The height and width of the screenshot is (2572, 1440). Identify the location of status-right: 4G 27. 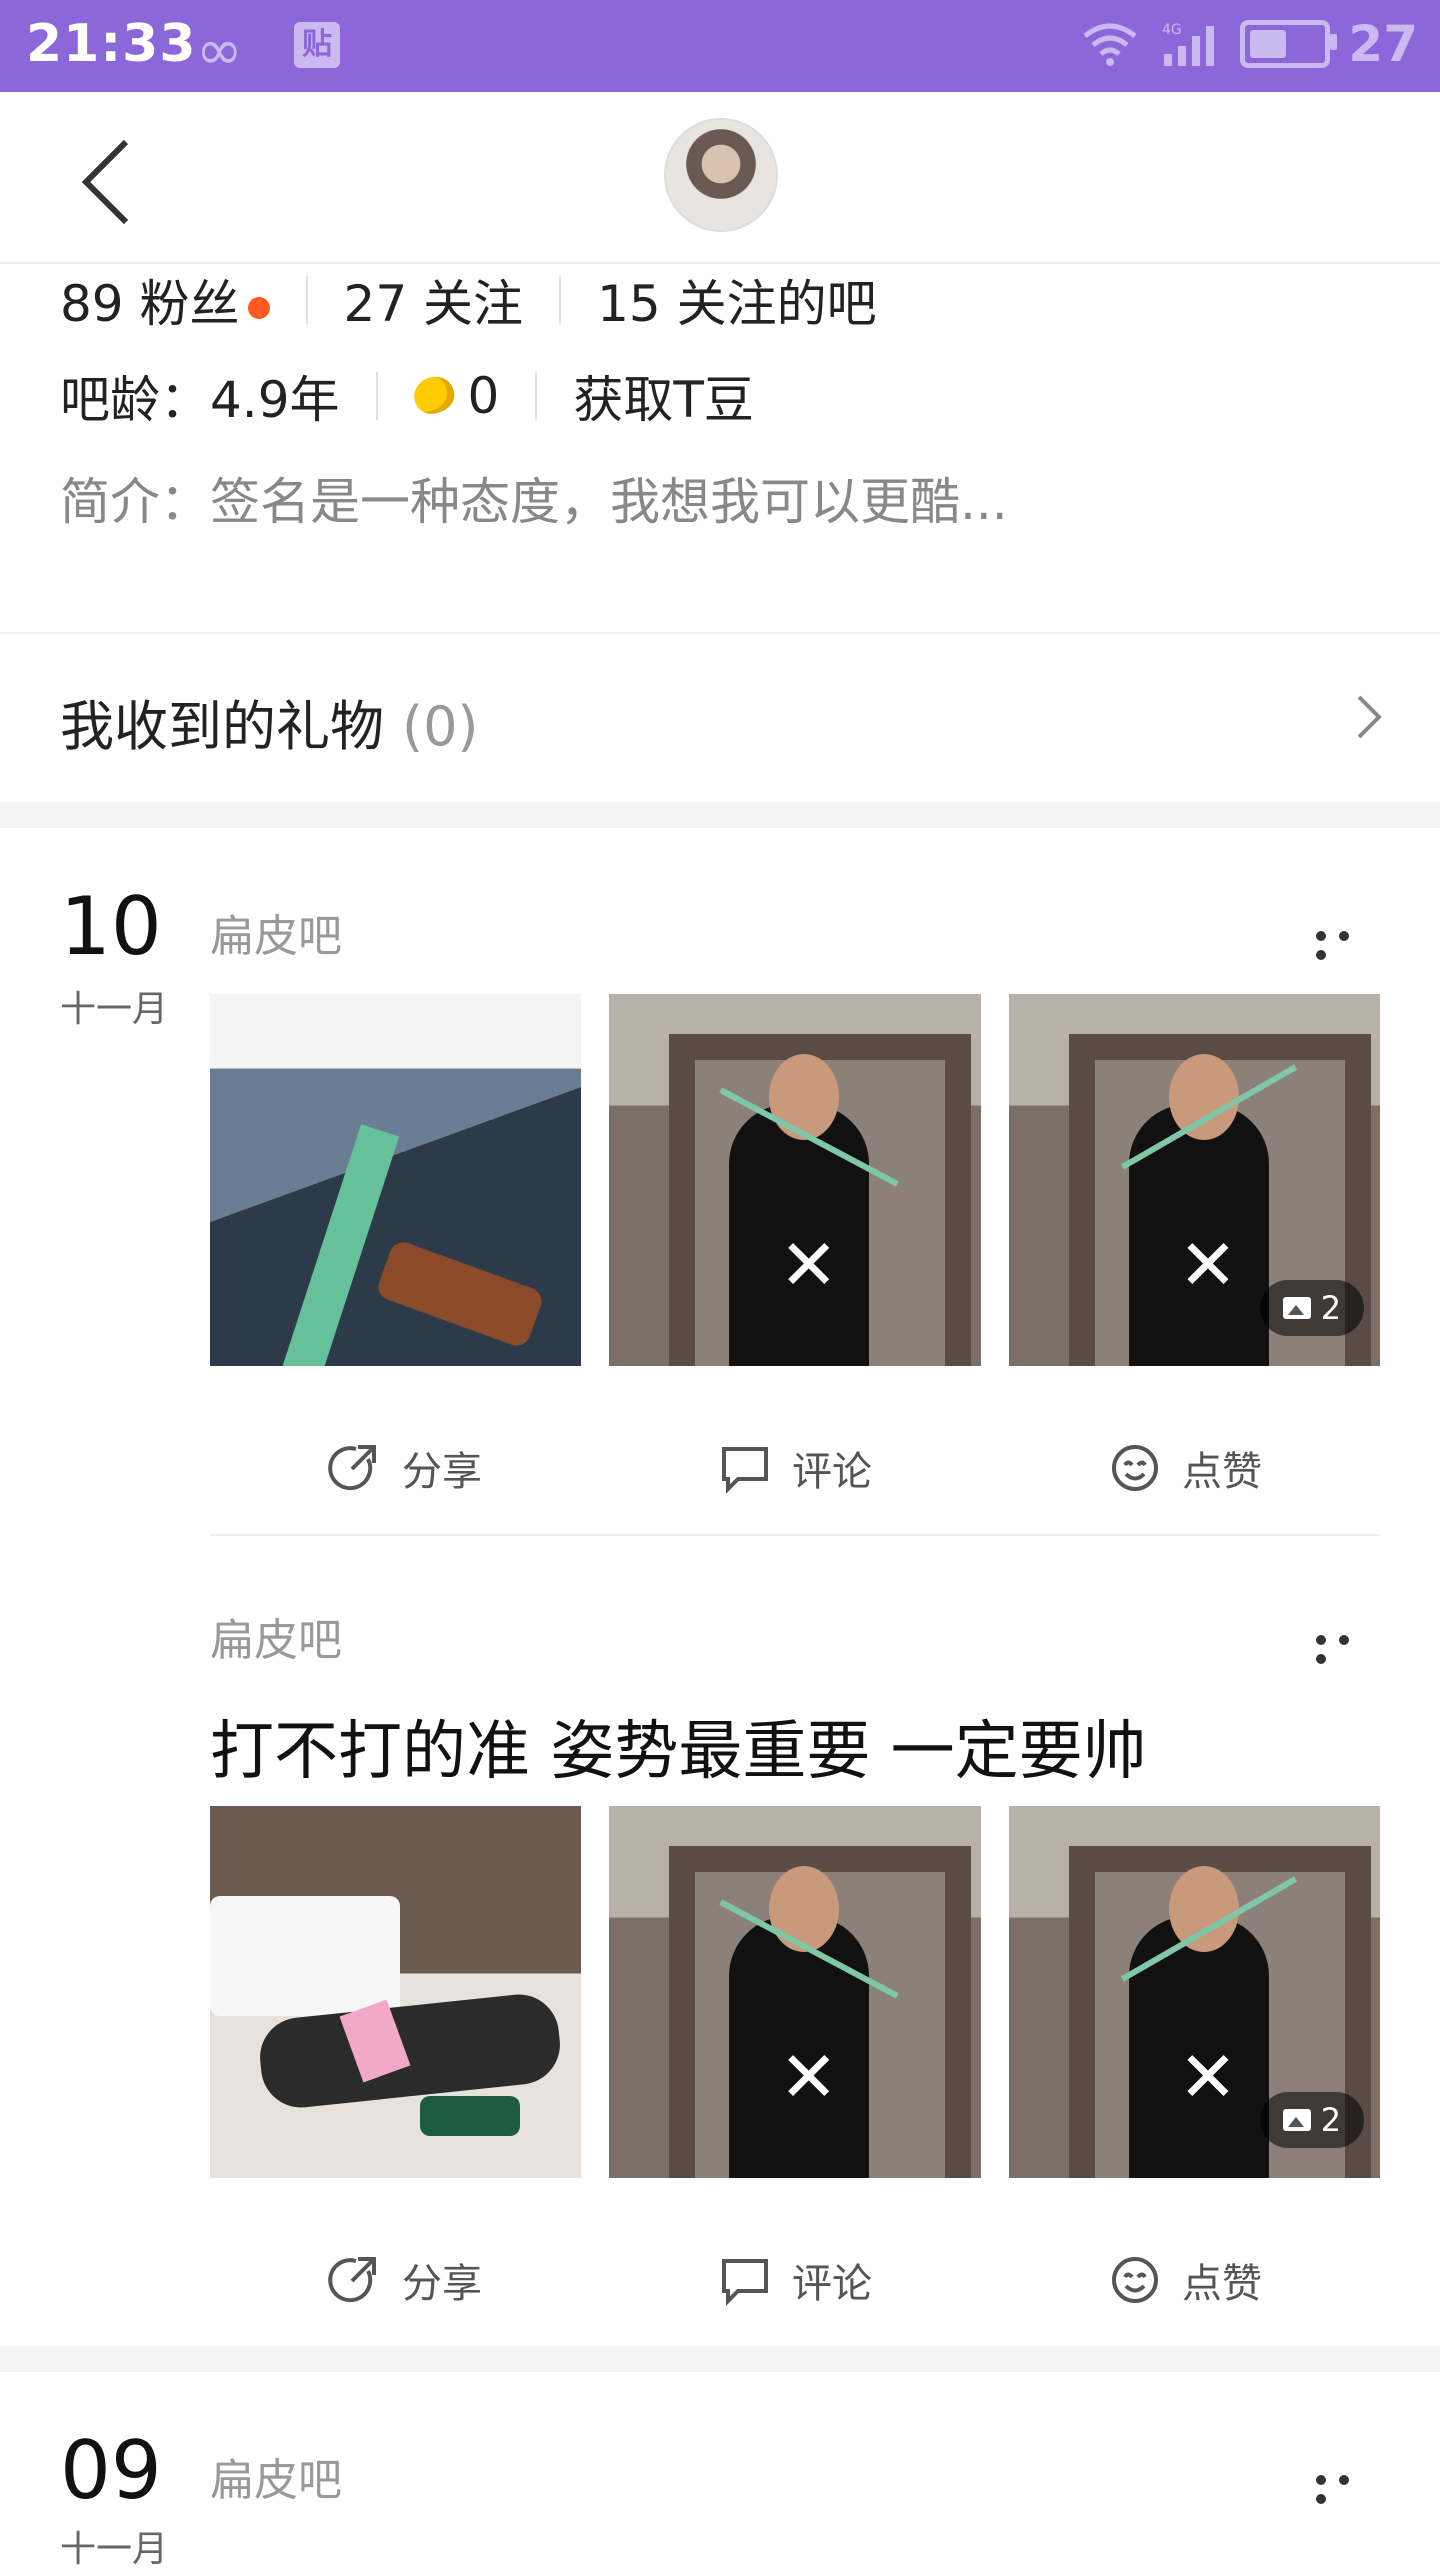
(1249, 44).